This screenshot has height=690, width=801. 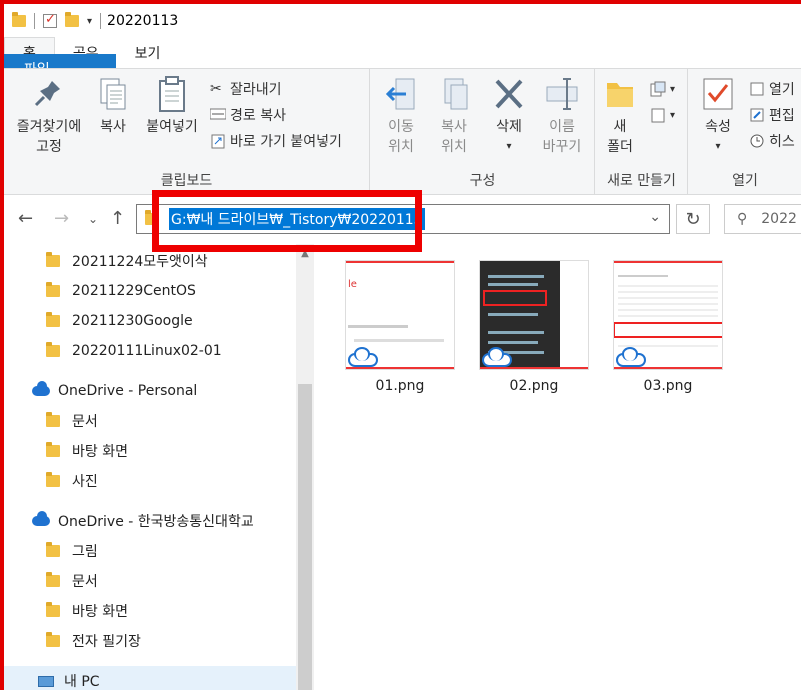 I want to click on copy-path-button: 경로 복사, so click(x=247, y=115).